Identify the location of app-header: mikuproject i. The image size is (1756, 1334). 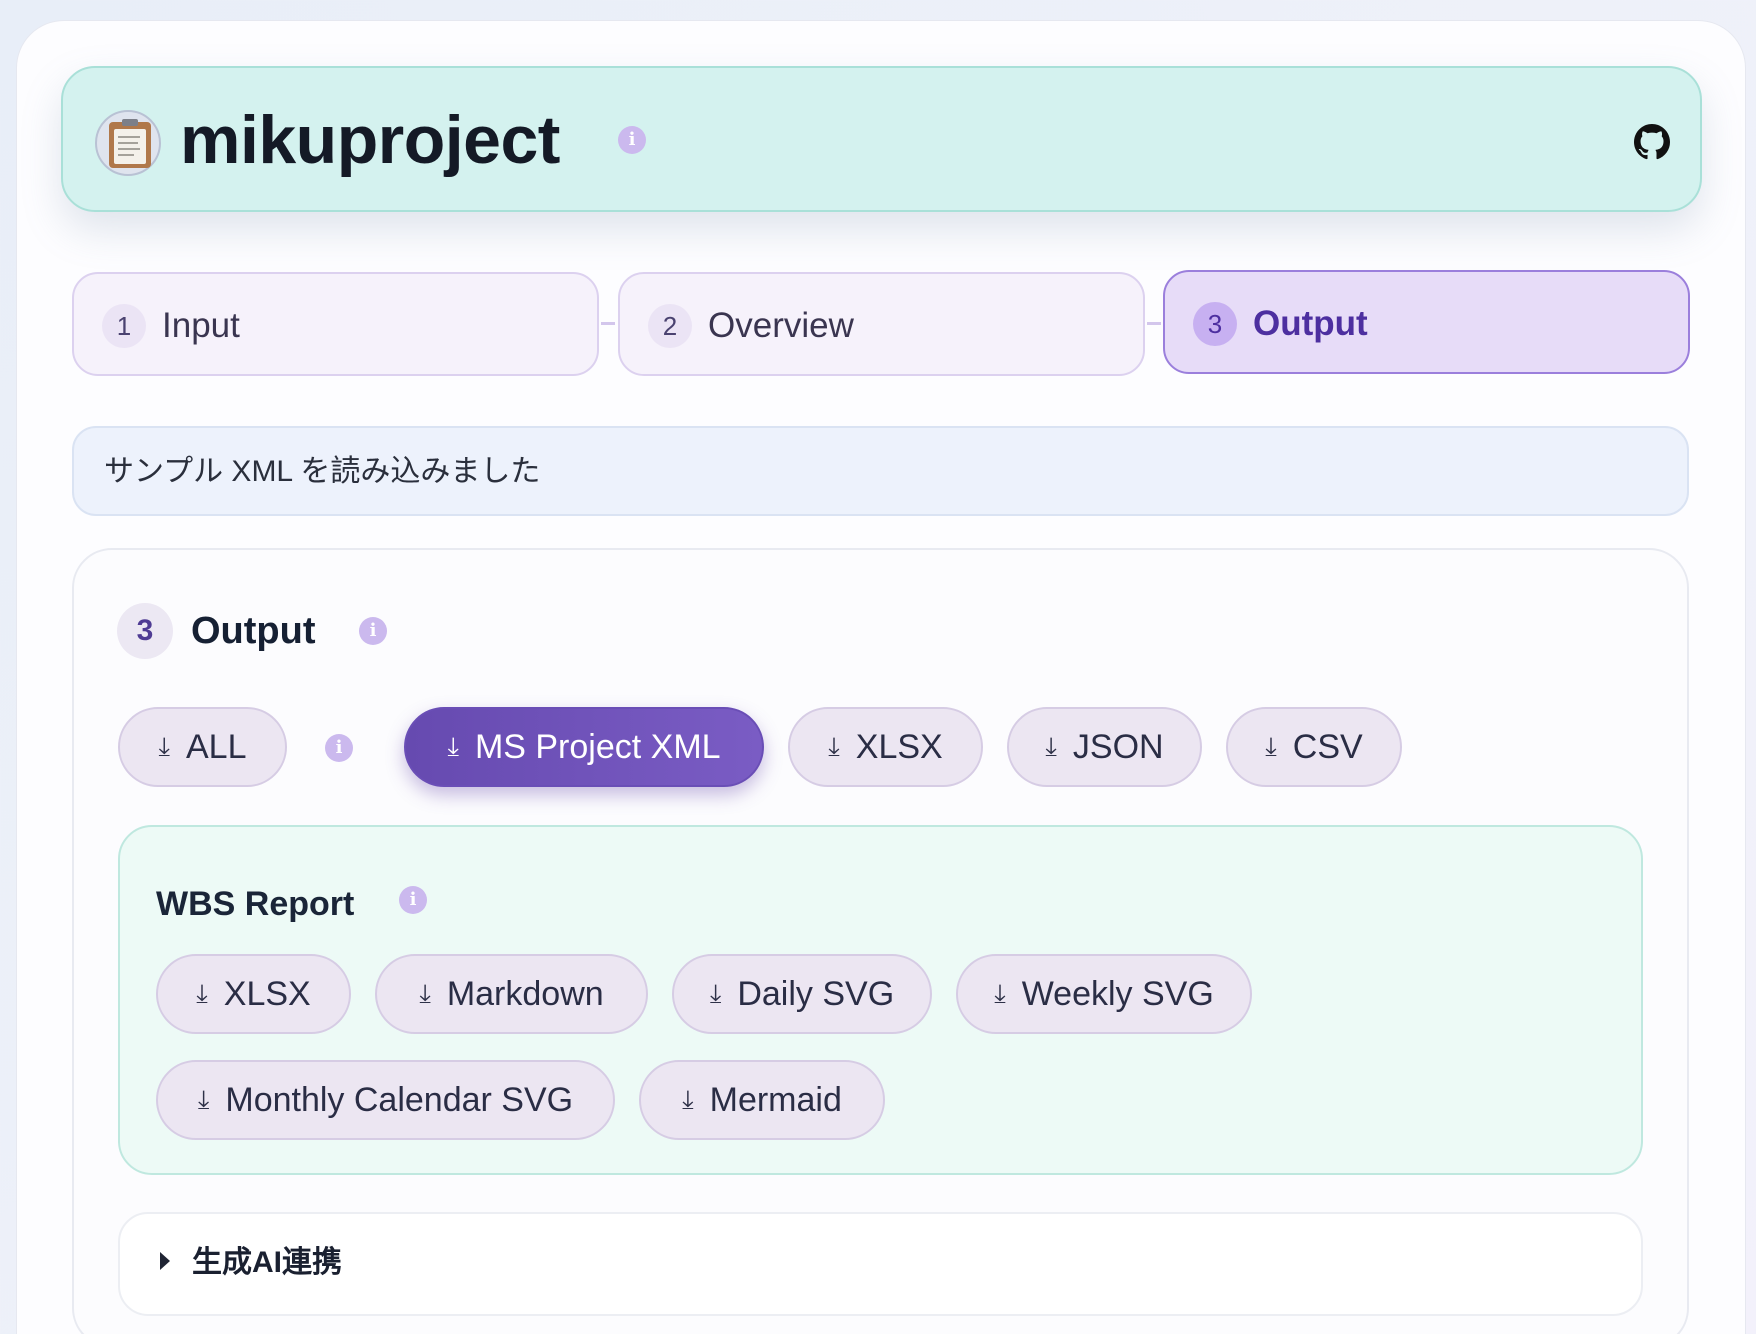
(881, 139).